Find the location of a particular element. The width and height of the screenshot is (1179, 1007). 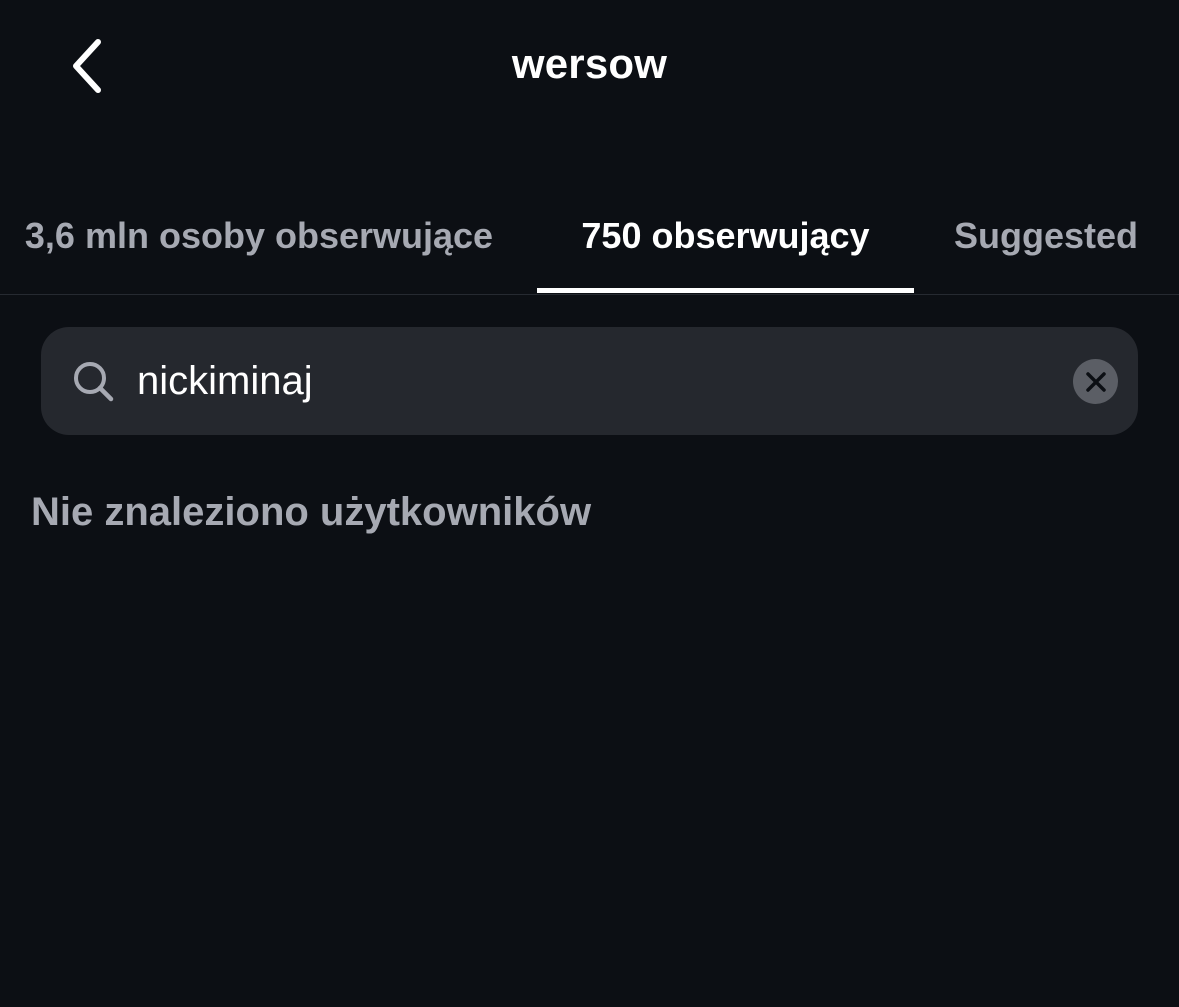

tab-followers: 3,6 mln osoby obserwujące is located at coordinates (259, 236).